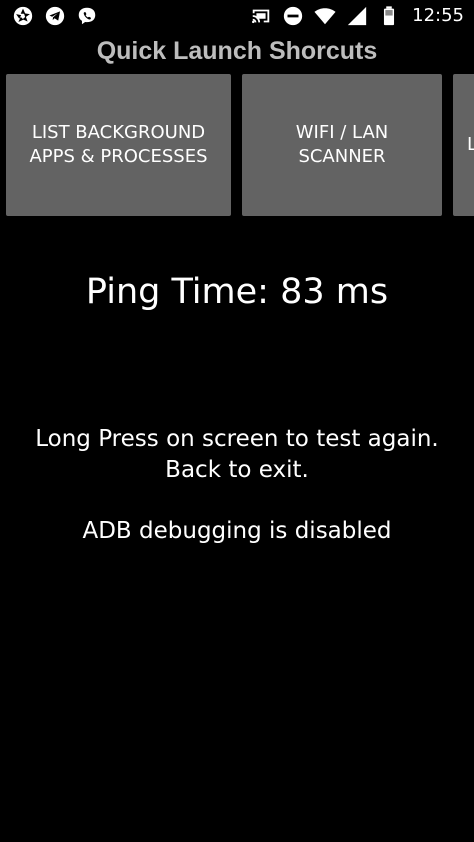 The height and width of the screenshot is (842, 474). I want to click on partial-shortcut-button: L, so click(463, 145).